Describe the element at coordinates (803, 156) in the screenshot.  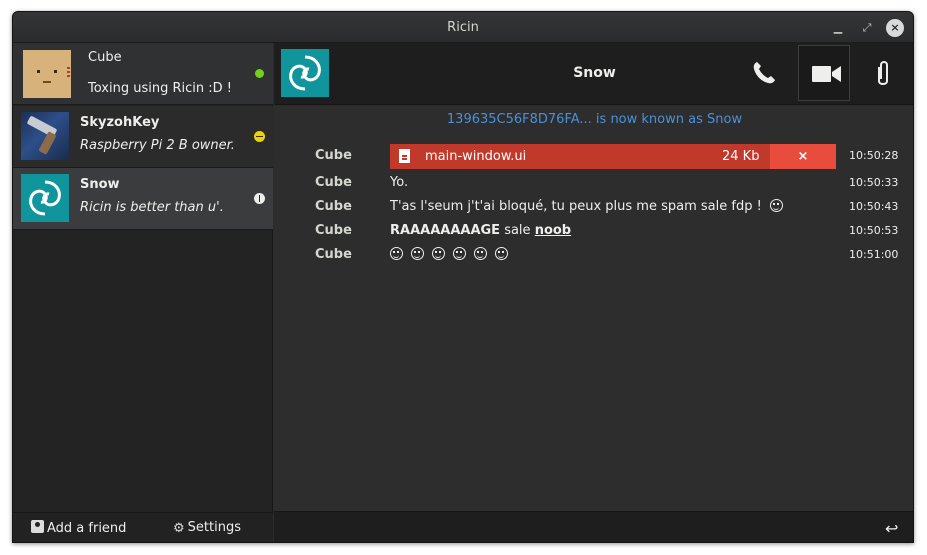
I see `cancel-transfer-button: ×` at that location.